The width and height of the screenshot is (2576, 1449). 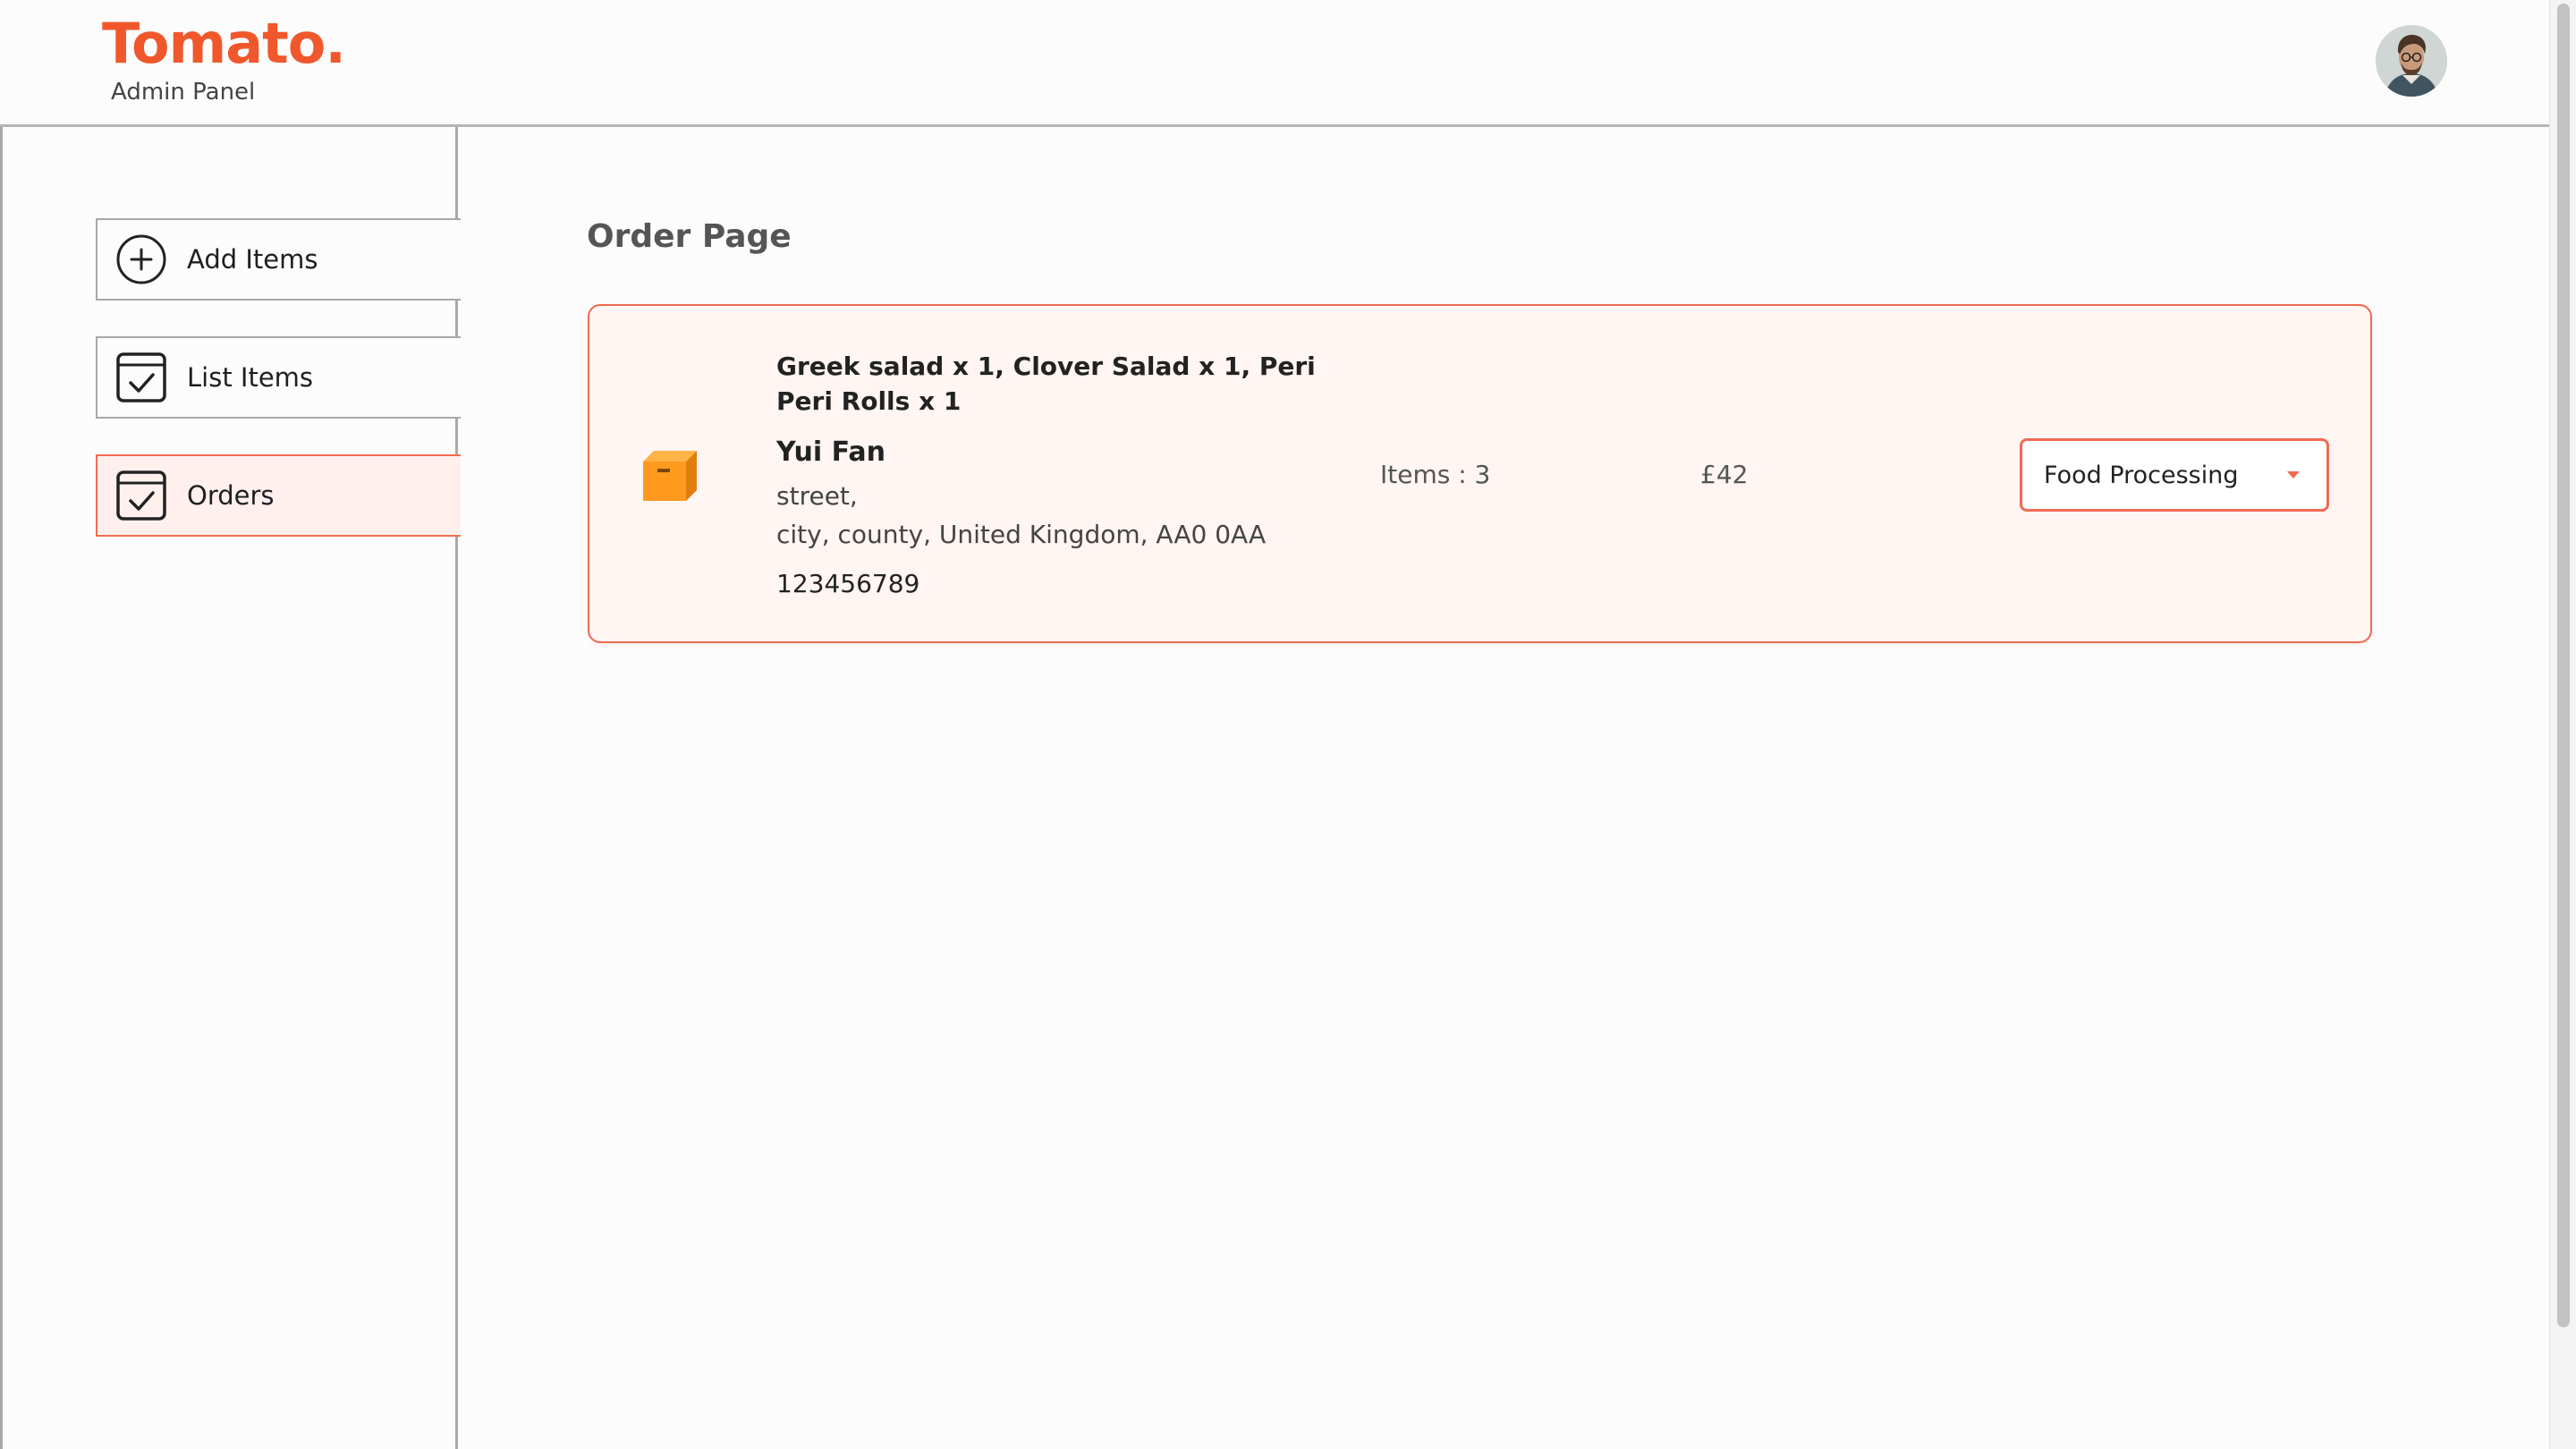 What do you see at coordinates (1021, 534) in the screenshot?
I see `address-line-2: city, county, United Kingdom, AA0 0AA` at bounding box center [1021, 534].